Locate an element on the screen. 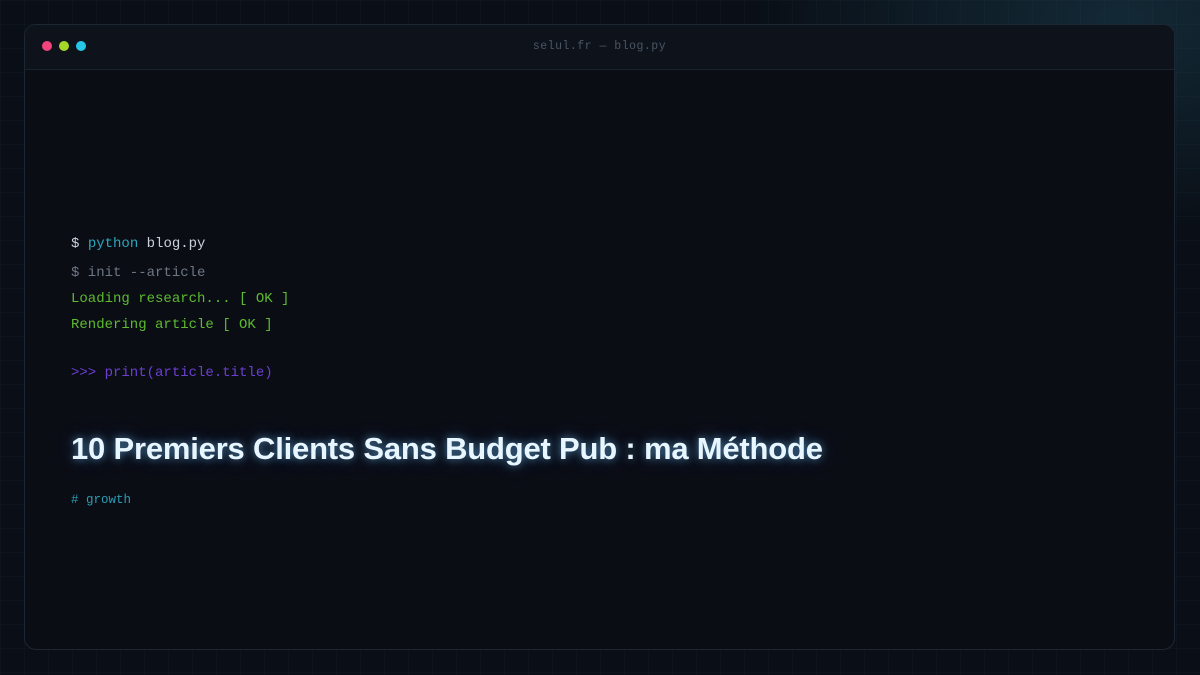 This screenshot has width=1200, height=675. init-line: $ init --article is located at coordinates (138, 273).